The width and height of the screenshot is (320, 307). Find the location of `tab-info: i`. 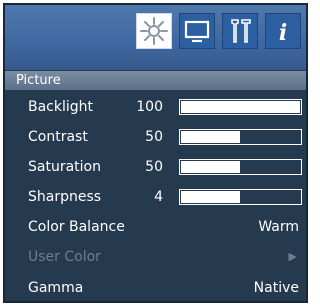

tab-info: i is located at coordinates (283, 31).